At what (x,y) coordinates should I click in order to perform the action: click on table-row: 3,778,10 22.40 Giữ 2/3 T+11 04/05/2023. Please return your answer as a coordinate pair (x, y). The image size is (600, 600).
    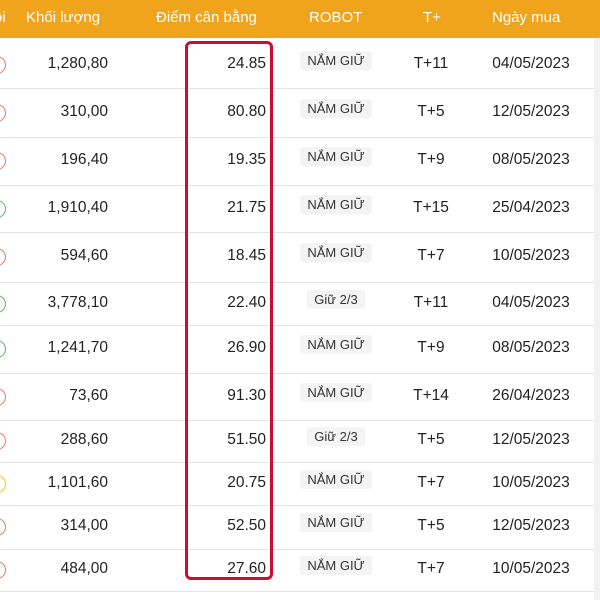
    Looking at the image, I should click on (300, 304).